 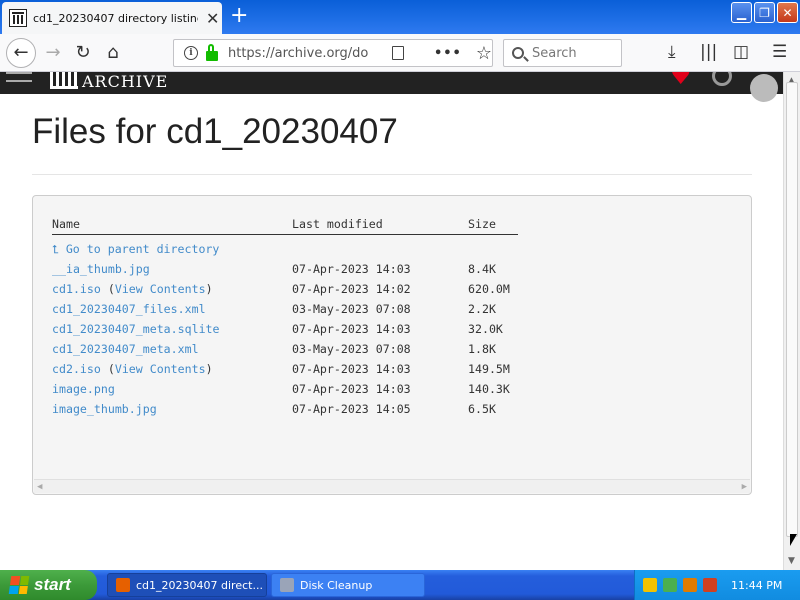 I want to click on network-icon, so click(x=670, y=585).